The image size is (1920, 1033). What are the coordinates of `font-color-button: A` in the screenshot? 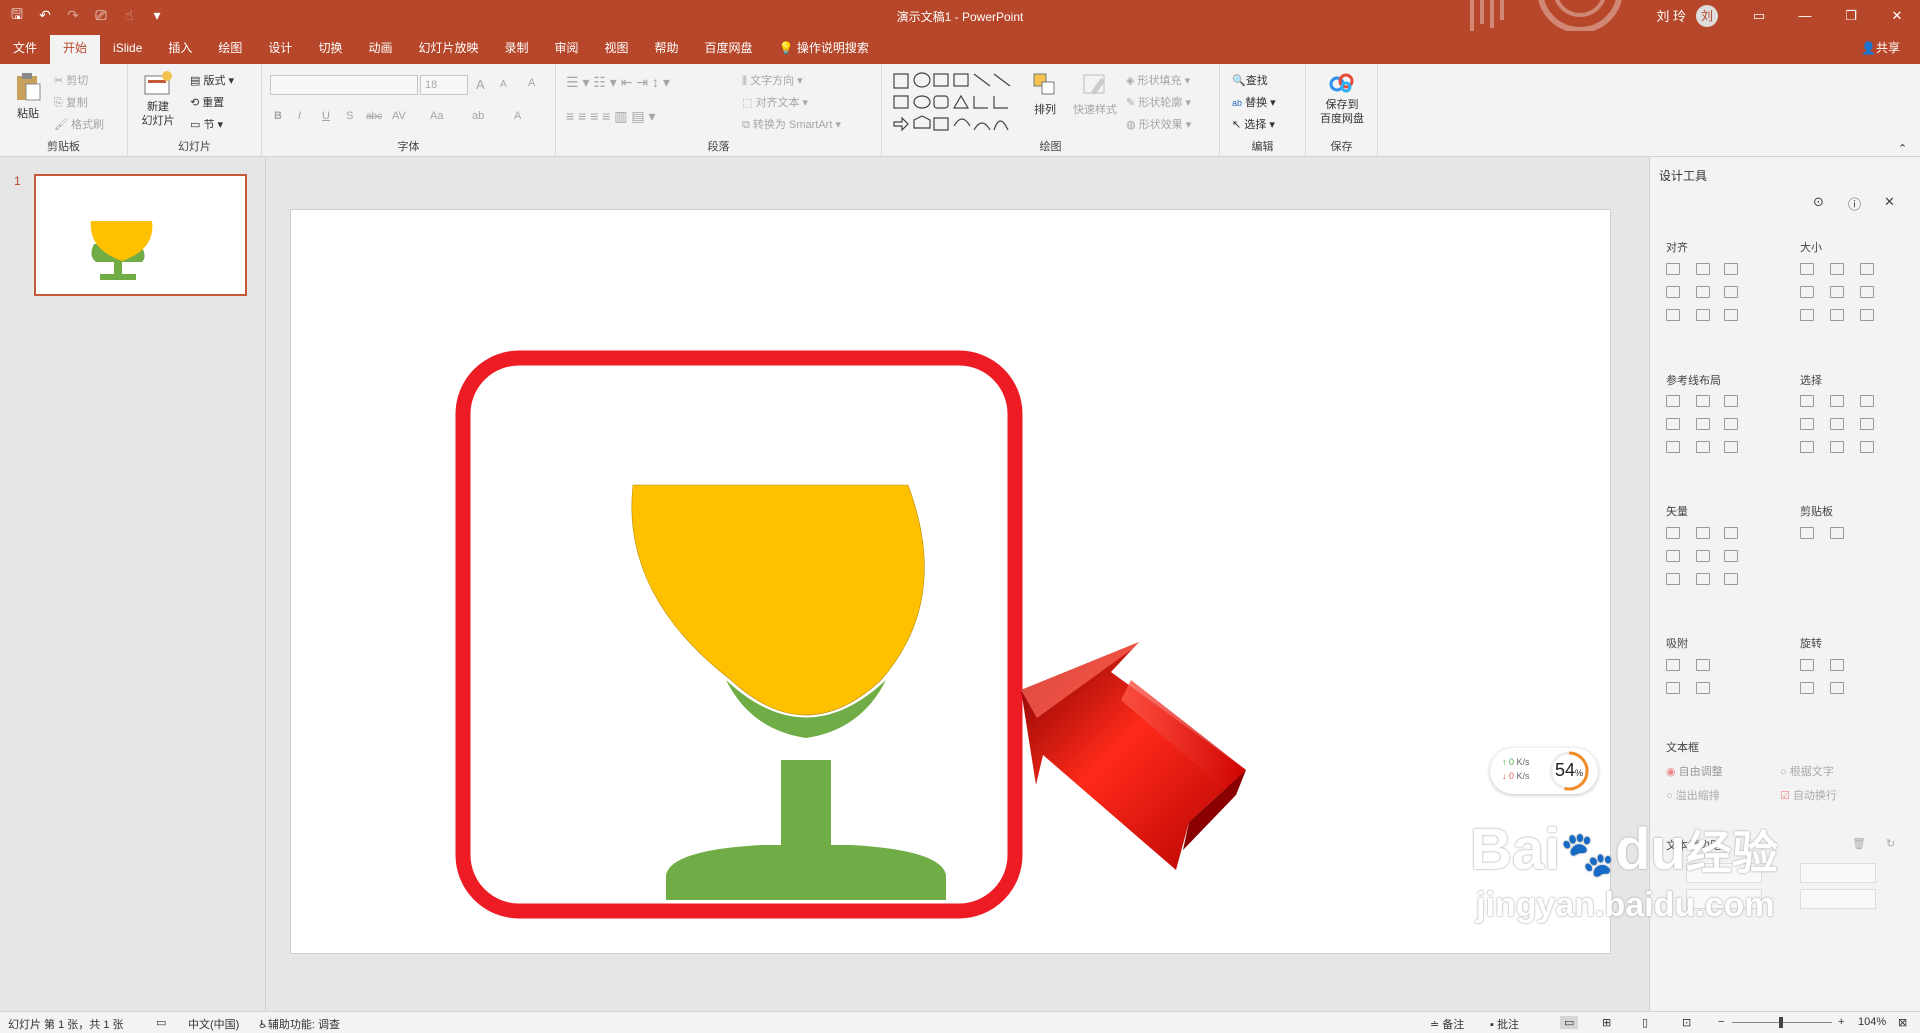 It's located at (517, 116).